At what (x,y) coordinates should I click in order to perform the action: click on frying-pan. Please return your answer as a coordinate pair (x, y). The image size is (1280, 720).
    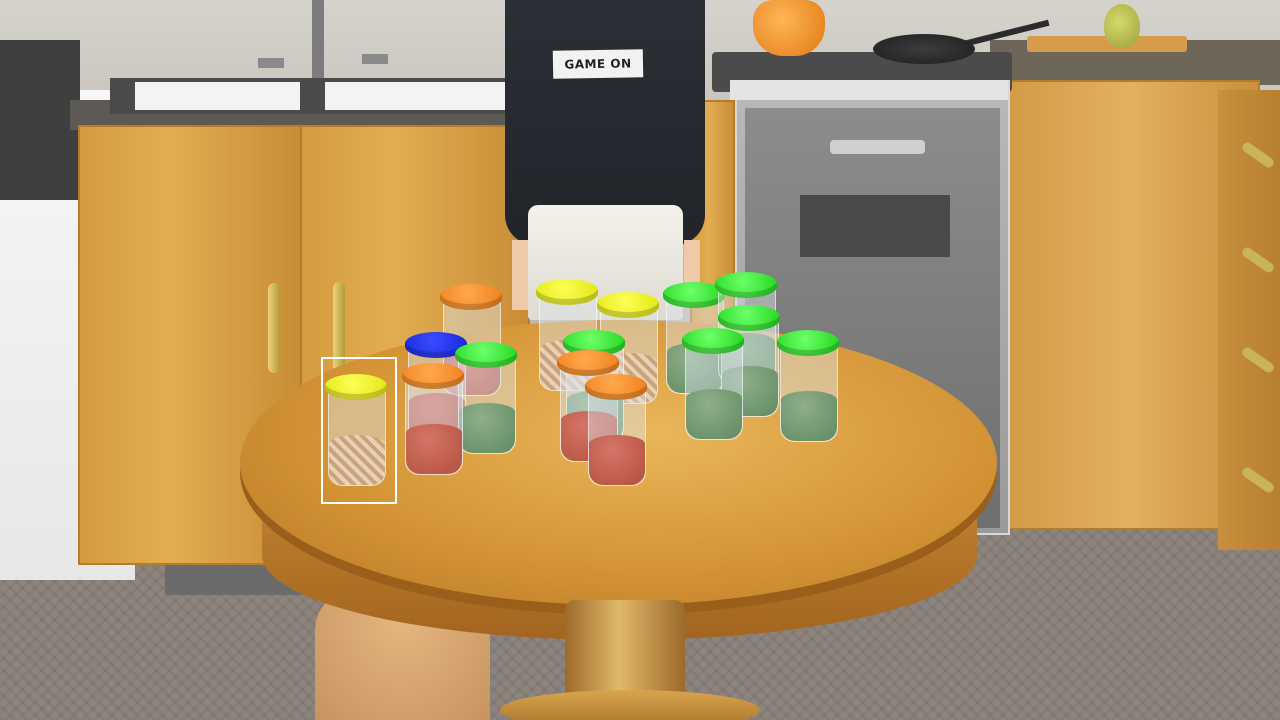
    Looking at the image, I should click on (924, 49).